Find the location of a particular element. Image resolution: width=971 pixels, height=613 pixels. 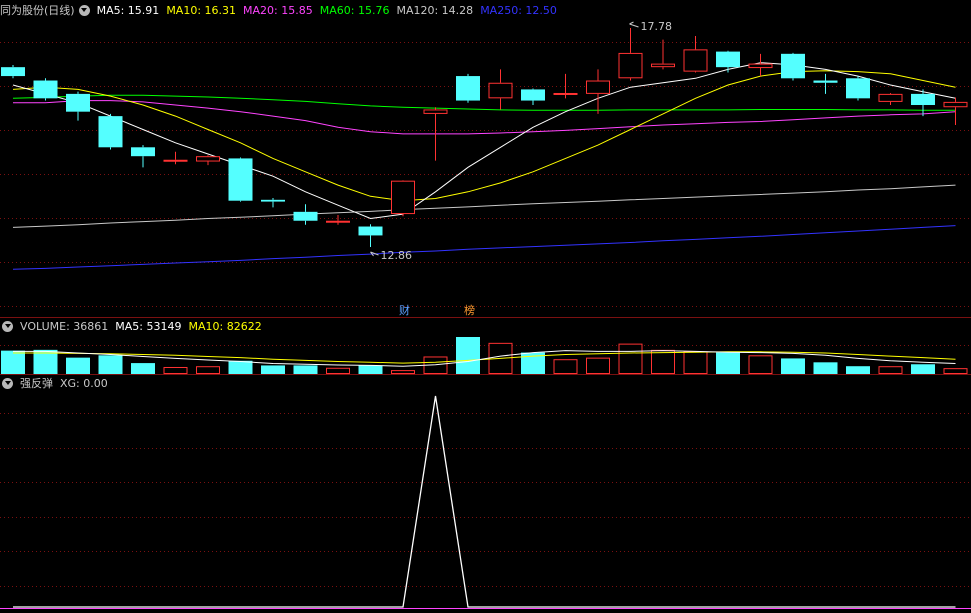

ma250-readout: MA250: 12.50 is located at coordinates (518, 10).